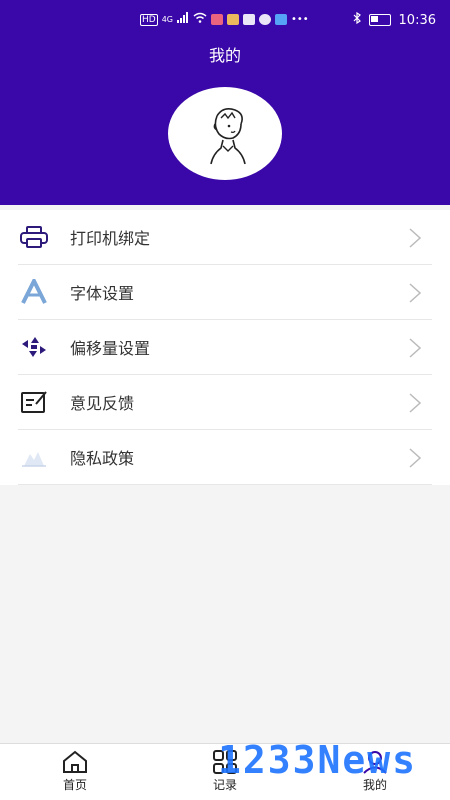 The width and height of the screenshot is (450, 800). What do you see at coordinates (34, 402) in the screenshot?
I see `feedback-icon` at bounding box center [34, 402].